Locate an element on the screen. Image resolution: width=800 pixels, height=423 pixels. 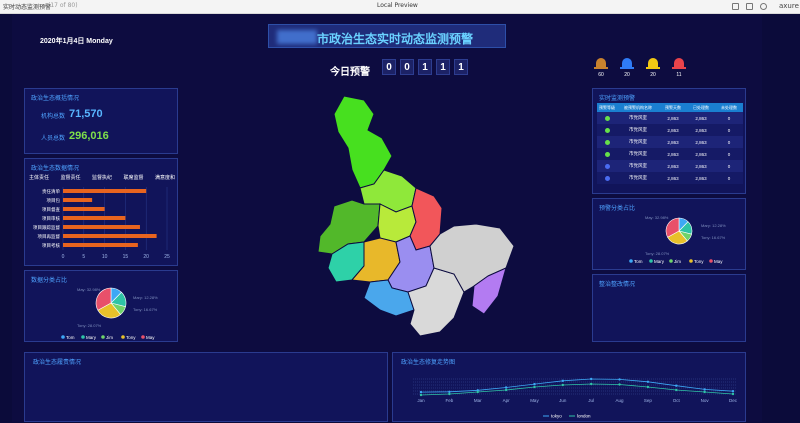
data-tab: 主体责任 is located at coordinates (39, 178).